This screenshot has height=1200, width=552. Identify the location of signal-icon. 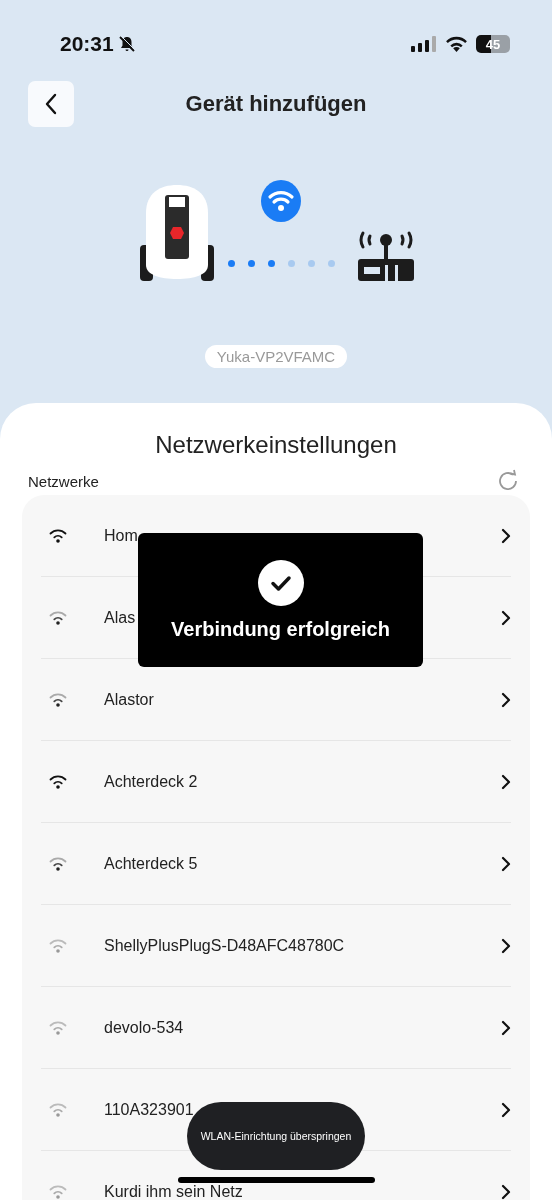
(424, 44).